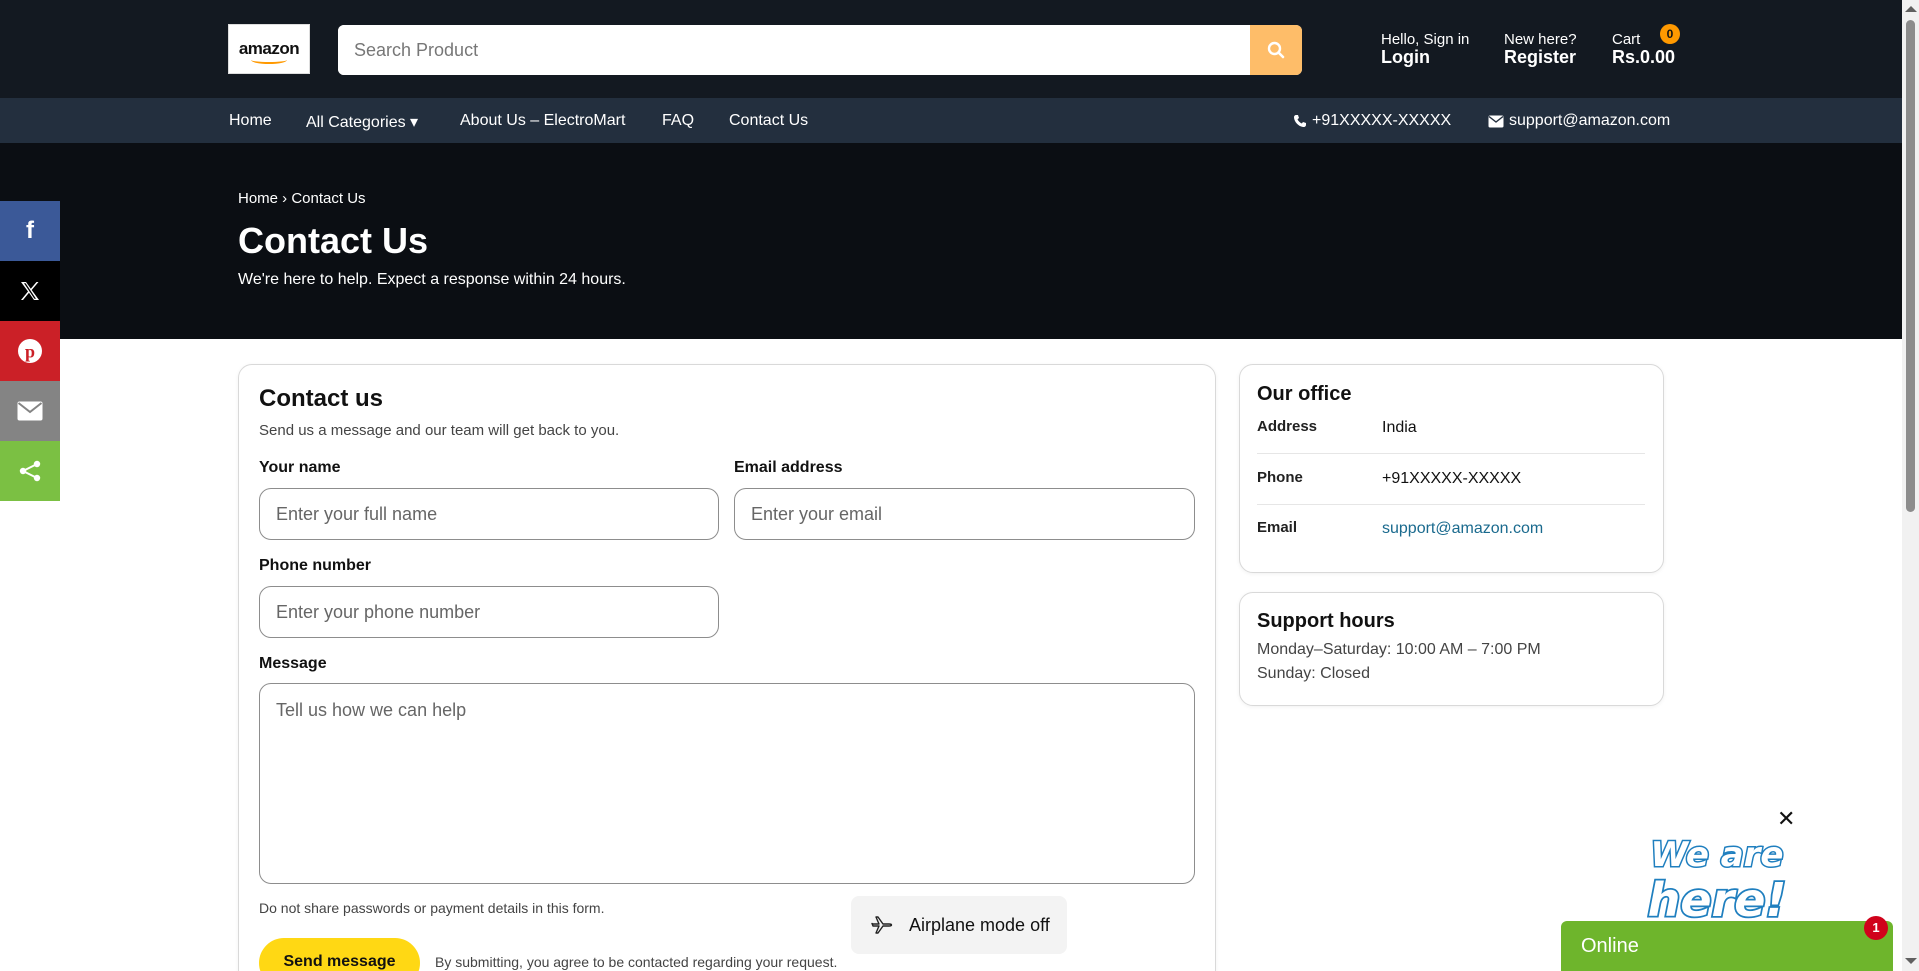 This screenshot has height=971, width=1919. I want to click on scroll-down-icon, so click(1911, 961).